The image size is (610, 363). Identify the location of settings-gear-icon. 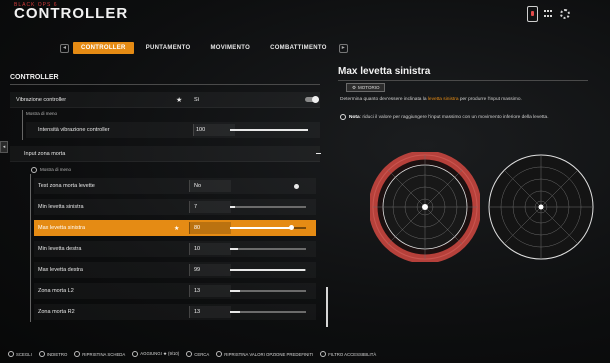
(565, 14).